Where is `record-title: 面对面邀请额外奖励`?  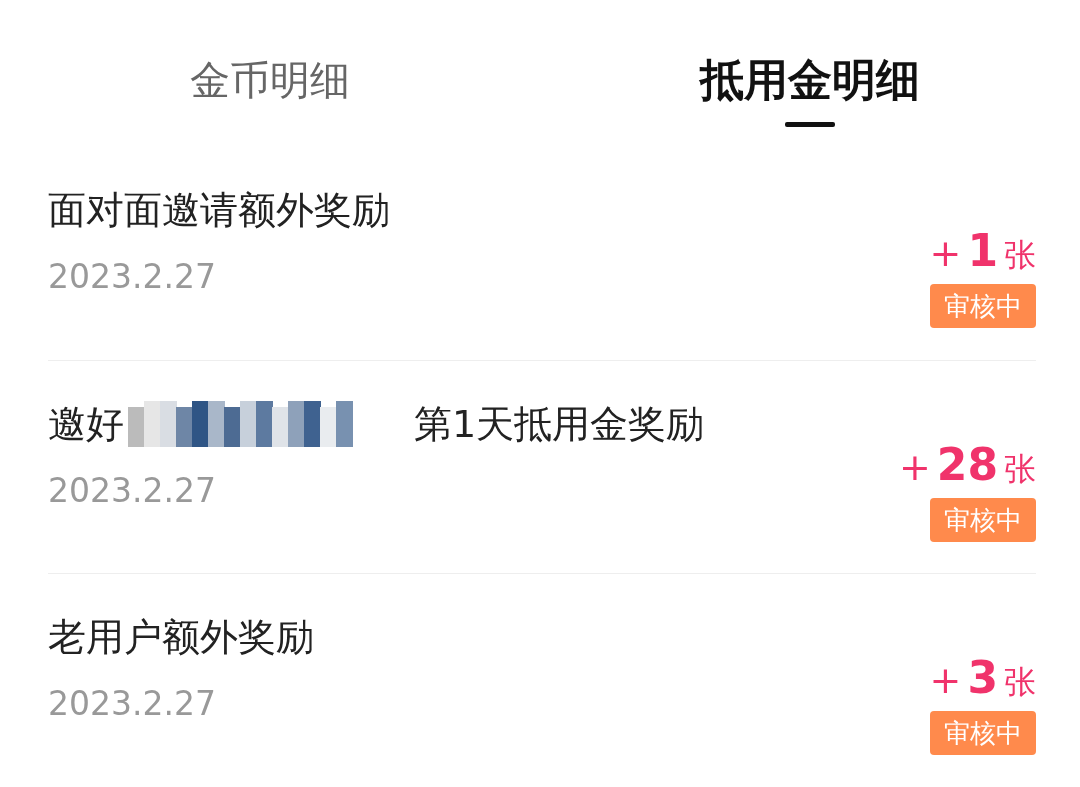
record-title: 面对面邀请额外奖励 is located at coordinates (219, 211).